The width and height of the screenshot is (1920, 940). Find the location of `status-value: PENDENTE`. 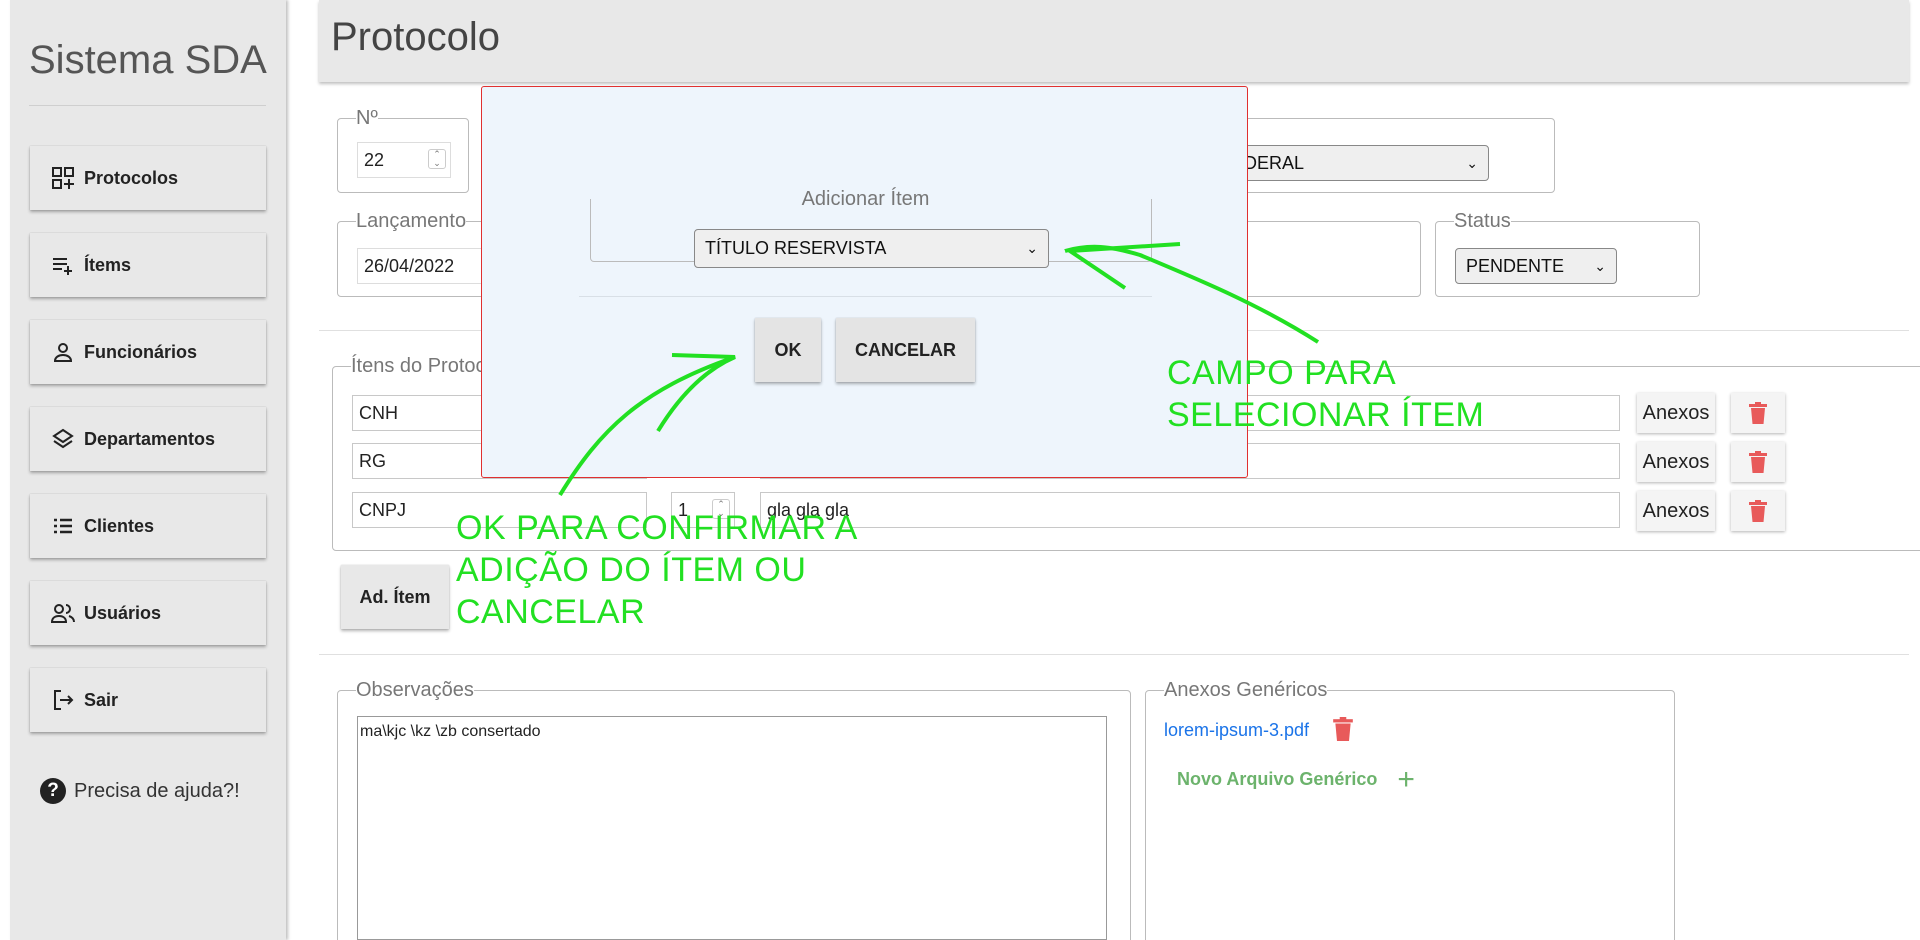

status-value: PENDENTE is located at coordinates (1515, 265).